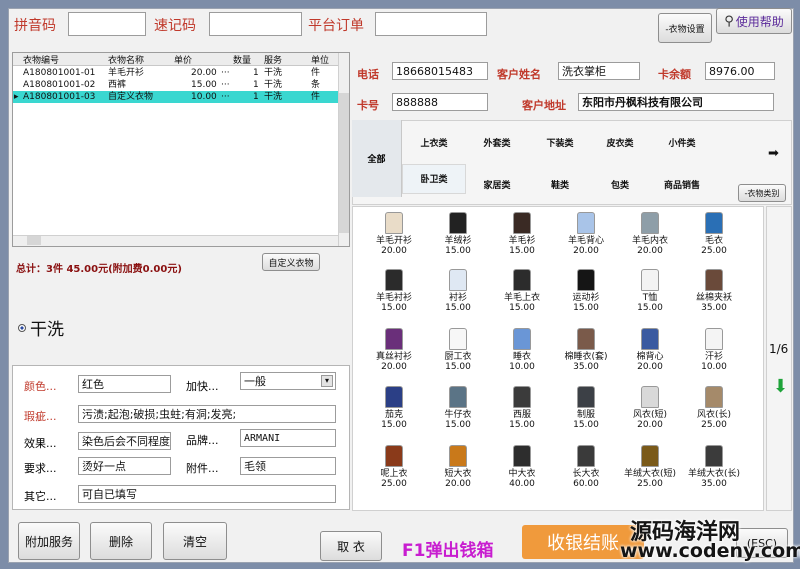 The height and width of the screenshot is (569, 800). Describe the element at coordinates (714, 350) in the screenshot. I see `clothing-item-tile: 汗衫 10.00` at that location.